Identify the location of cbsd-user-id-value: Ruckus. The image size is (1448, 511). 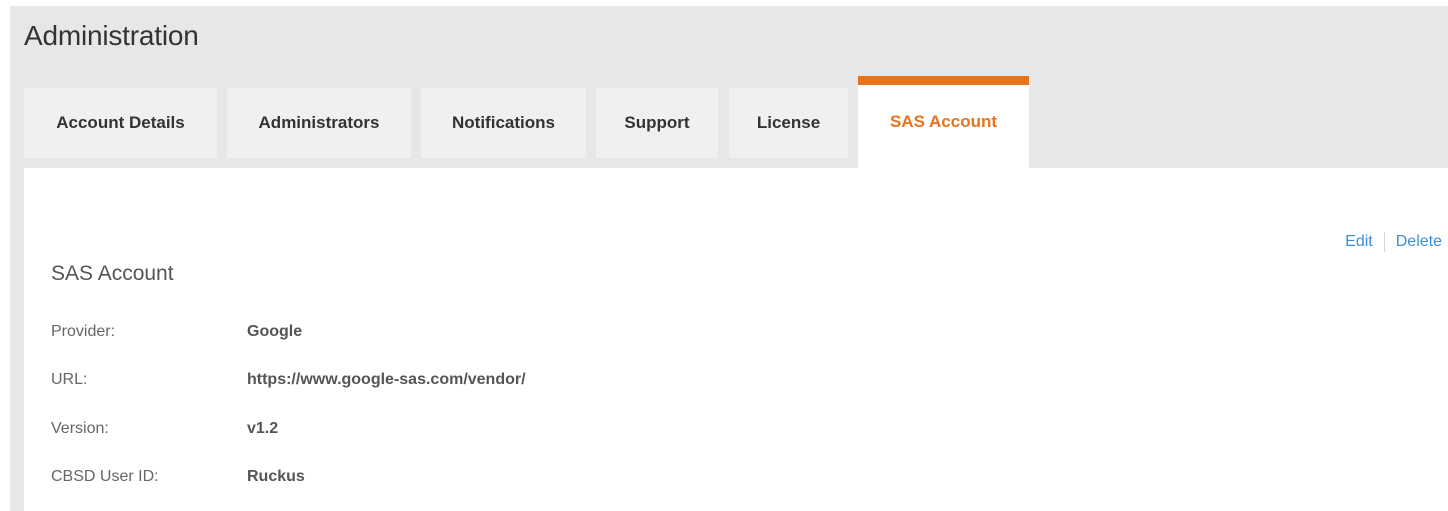
(276, 476).